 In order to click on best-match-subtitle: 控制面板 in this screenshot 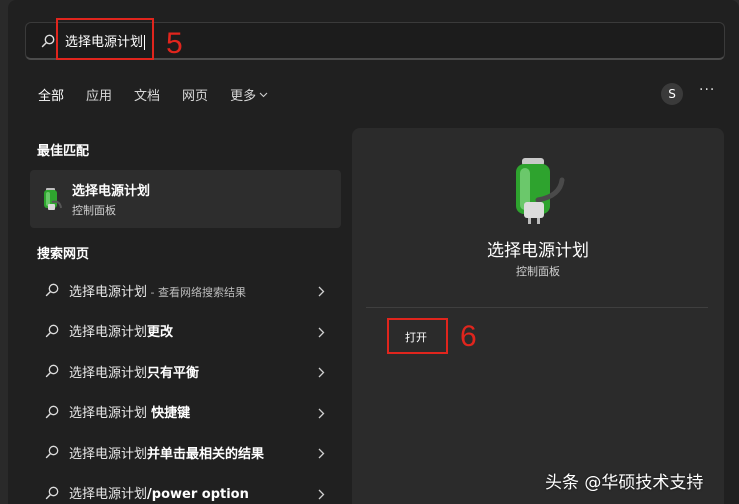, I will do `click(94, 210)`.